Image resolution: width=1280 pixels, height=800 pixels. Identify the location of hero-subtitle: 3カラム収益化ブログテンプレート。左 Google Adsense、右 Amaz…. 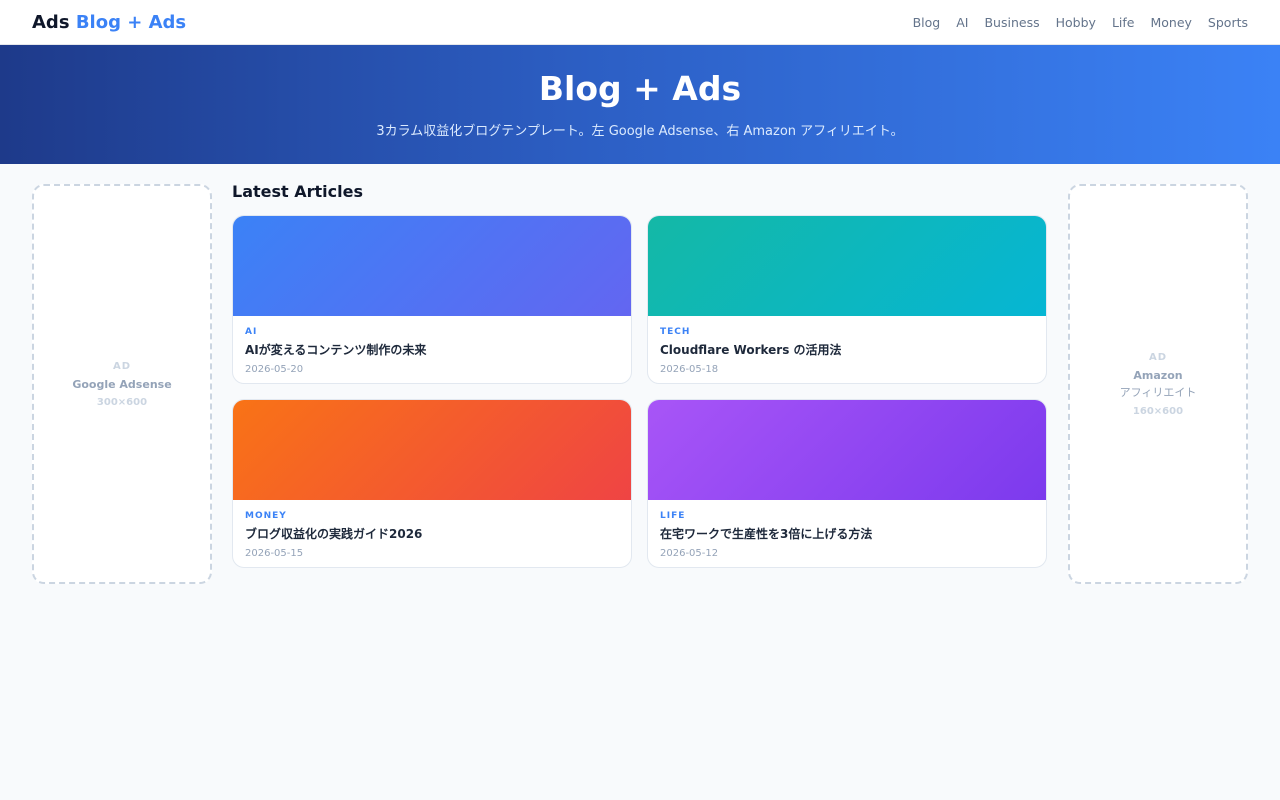
(640, 131).